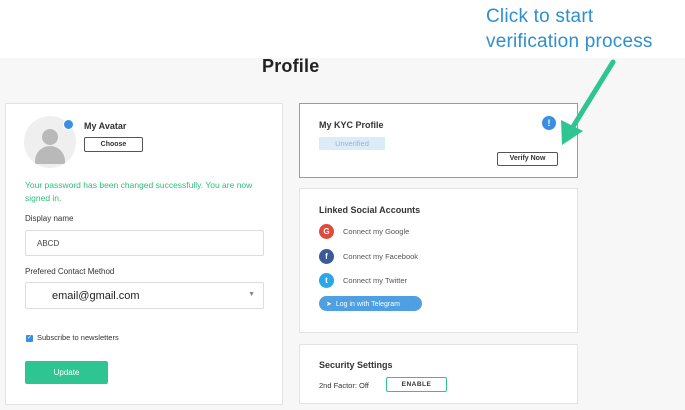  I want to click on callout-line-2: verification process, so click(569, 41).